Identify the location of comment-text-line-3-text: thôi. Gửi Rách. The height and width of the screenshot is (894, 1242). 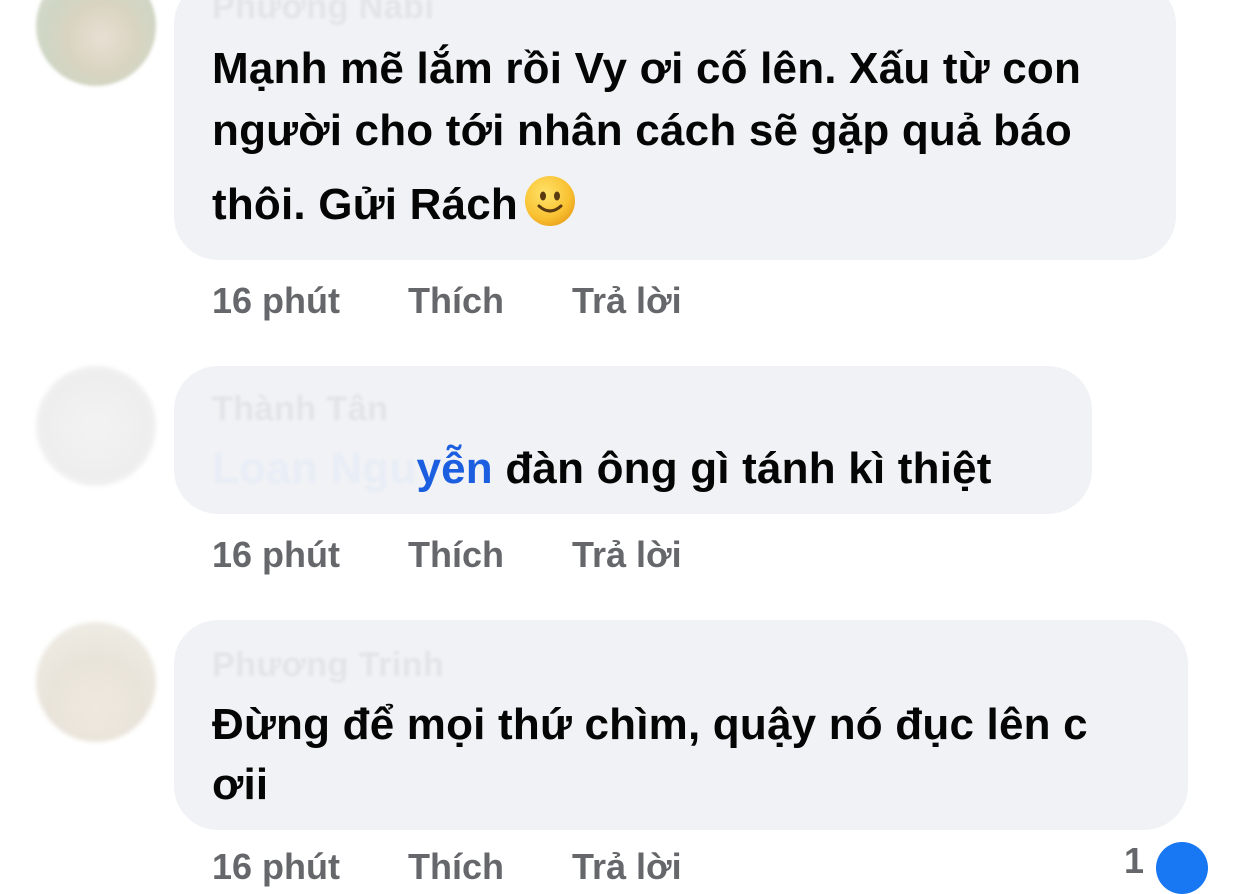
(365, 204).